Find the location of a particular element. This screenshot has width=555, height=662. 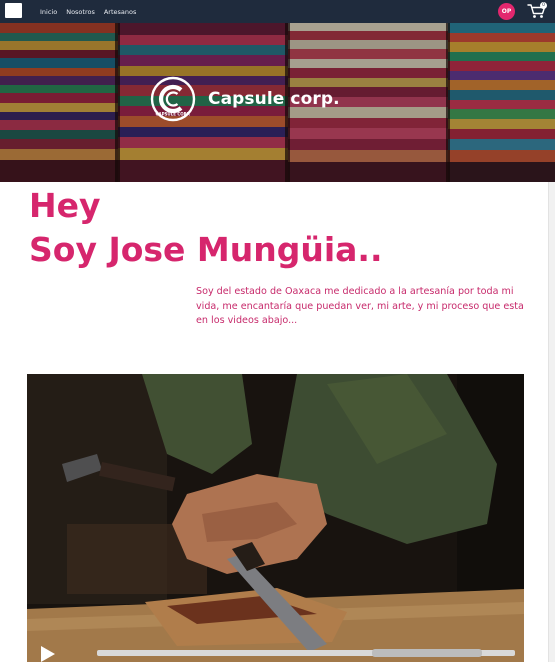

nav-link-artesanos: Artesanos is located at coordinates (120, 12).